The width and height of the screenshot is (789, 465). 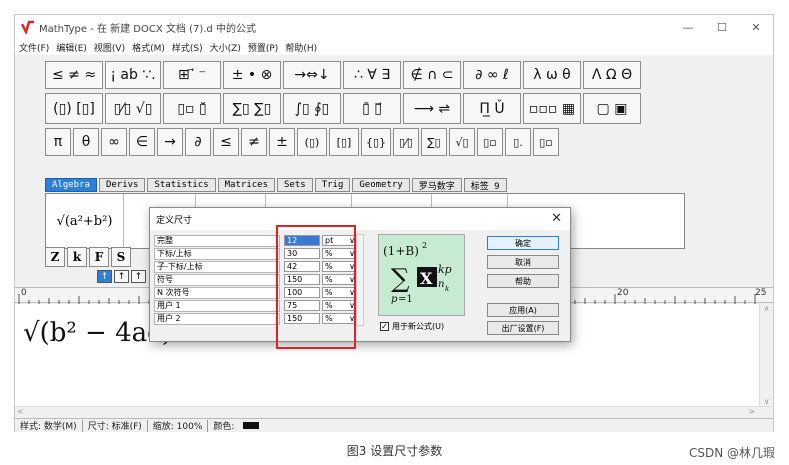 I want to click on apply-button: 应用(A), so click(x=523, y=310).